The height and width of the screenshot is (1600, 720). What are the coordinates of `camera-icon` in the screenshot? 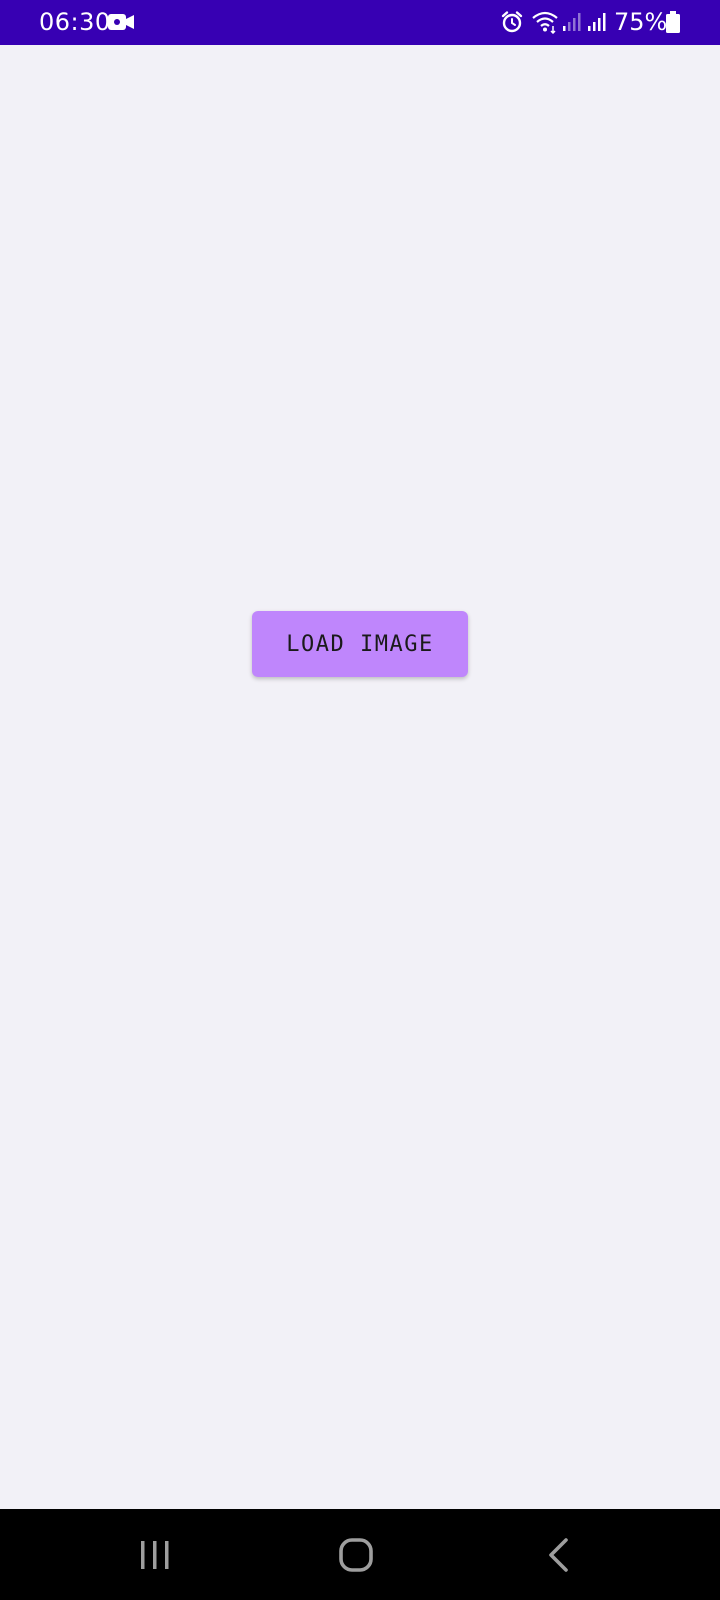 It's located at (121, 22).